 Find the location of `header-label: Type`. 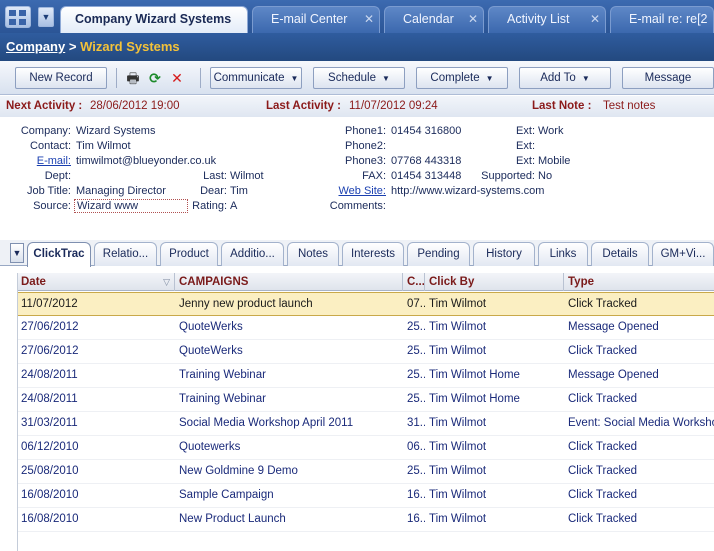

header-label: Type is located at coordinates (581, 282).